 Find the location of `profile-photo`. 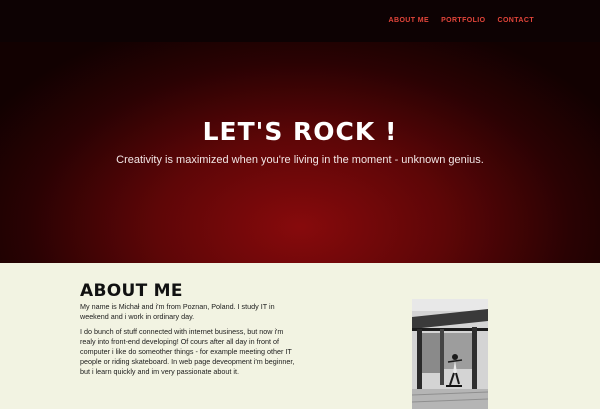

profile-photo is located at coordinates (450, 354).